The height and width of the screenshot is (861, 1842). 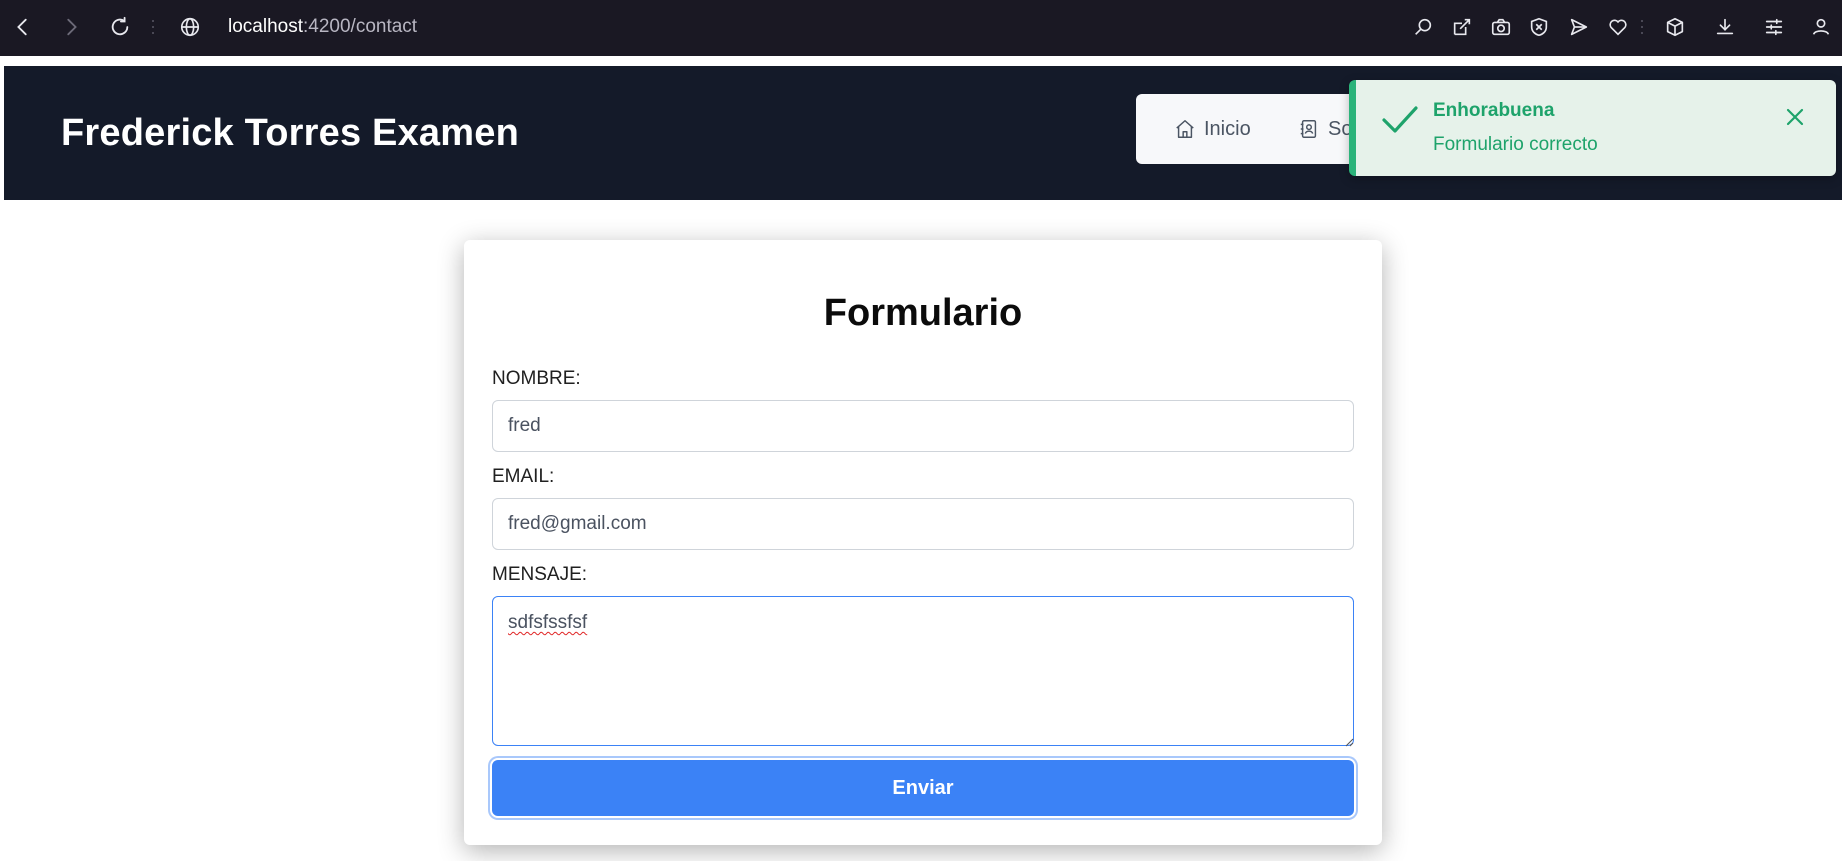 What do you see at coordinates (1349, 740) in the screenshot?
I see `resize-handle-icon` at bounding box center [1349, 740].